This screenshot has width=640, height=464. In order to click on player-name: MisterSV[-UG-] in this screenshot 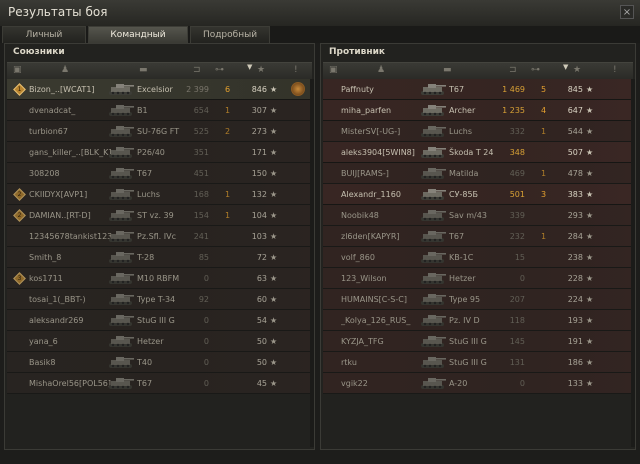, I will do `click(371, 131)`.